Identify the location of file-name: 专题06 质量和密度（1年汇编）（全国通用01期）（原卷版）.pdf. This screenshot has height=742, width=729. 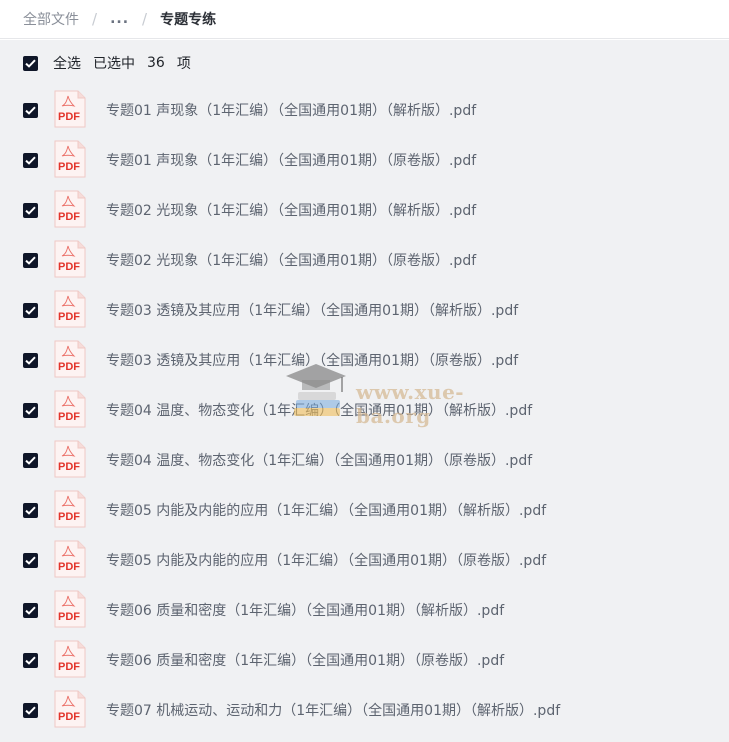
(305, 661).